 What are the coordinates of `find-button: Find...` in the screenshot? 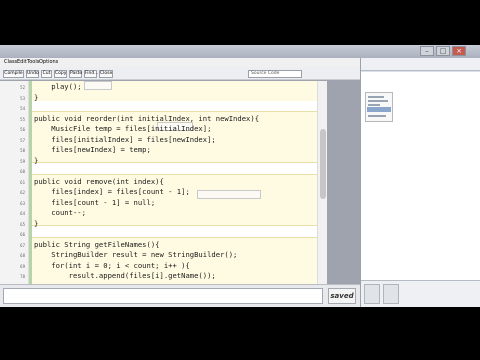 It's located at (91, 74).